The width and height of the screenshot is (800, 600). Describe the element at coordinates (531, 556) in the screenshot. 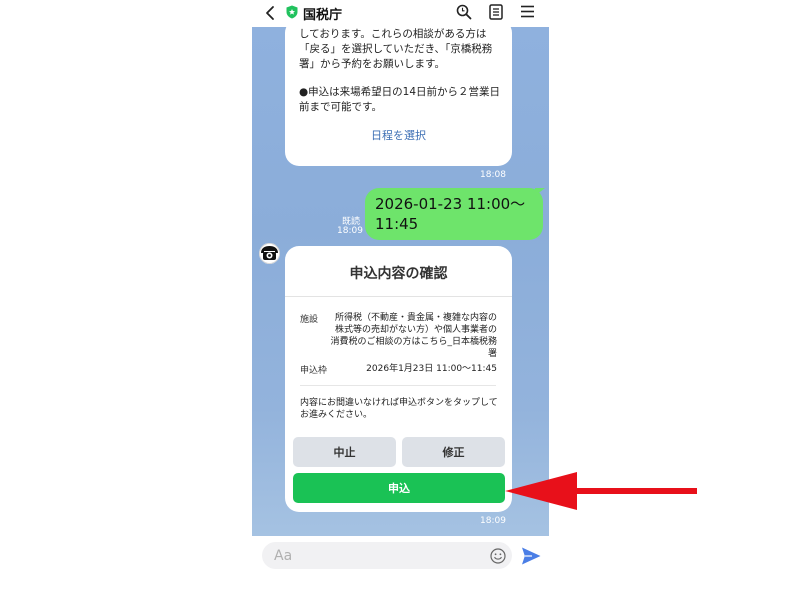

I see `send-icon` at that location.